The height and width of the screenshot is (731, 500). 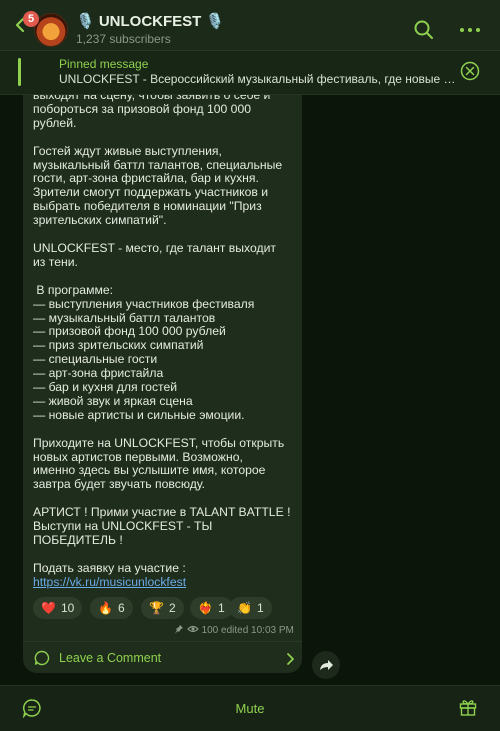 I want to click on channel-title: 🎙️ UNLOCKFEST 🎙️, so click(x=150, y=21).